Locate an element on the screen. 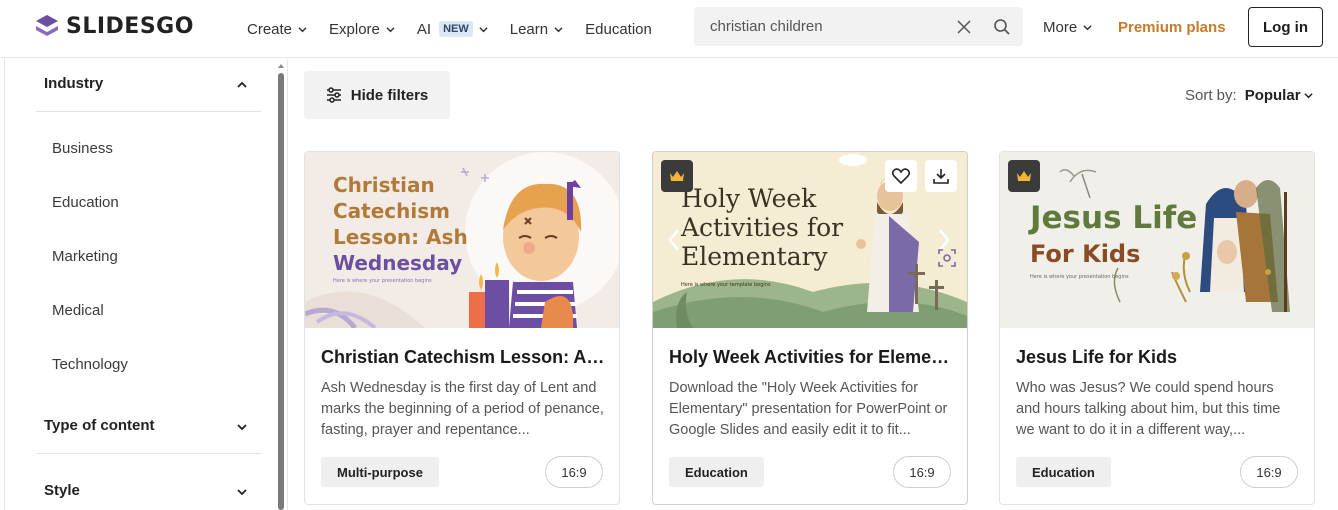 Image resolution: width=1338 pixels, height=510 pixels. favorite-button is located at coordinates (901, 176).